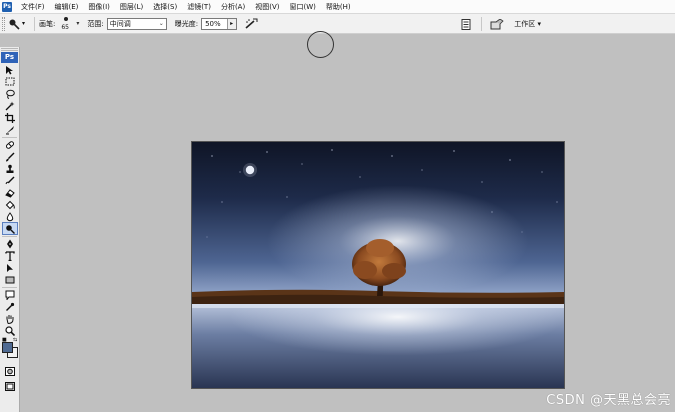  Describe the element at coordinates (320, 44) in the screenshot. I see `brush-cursor` at that location.